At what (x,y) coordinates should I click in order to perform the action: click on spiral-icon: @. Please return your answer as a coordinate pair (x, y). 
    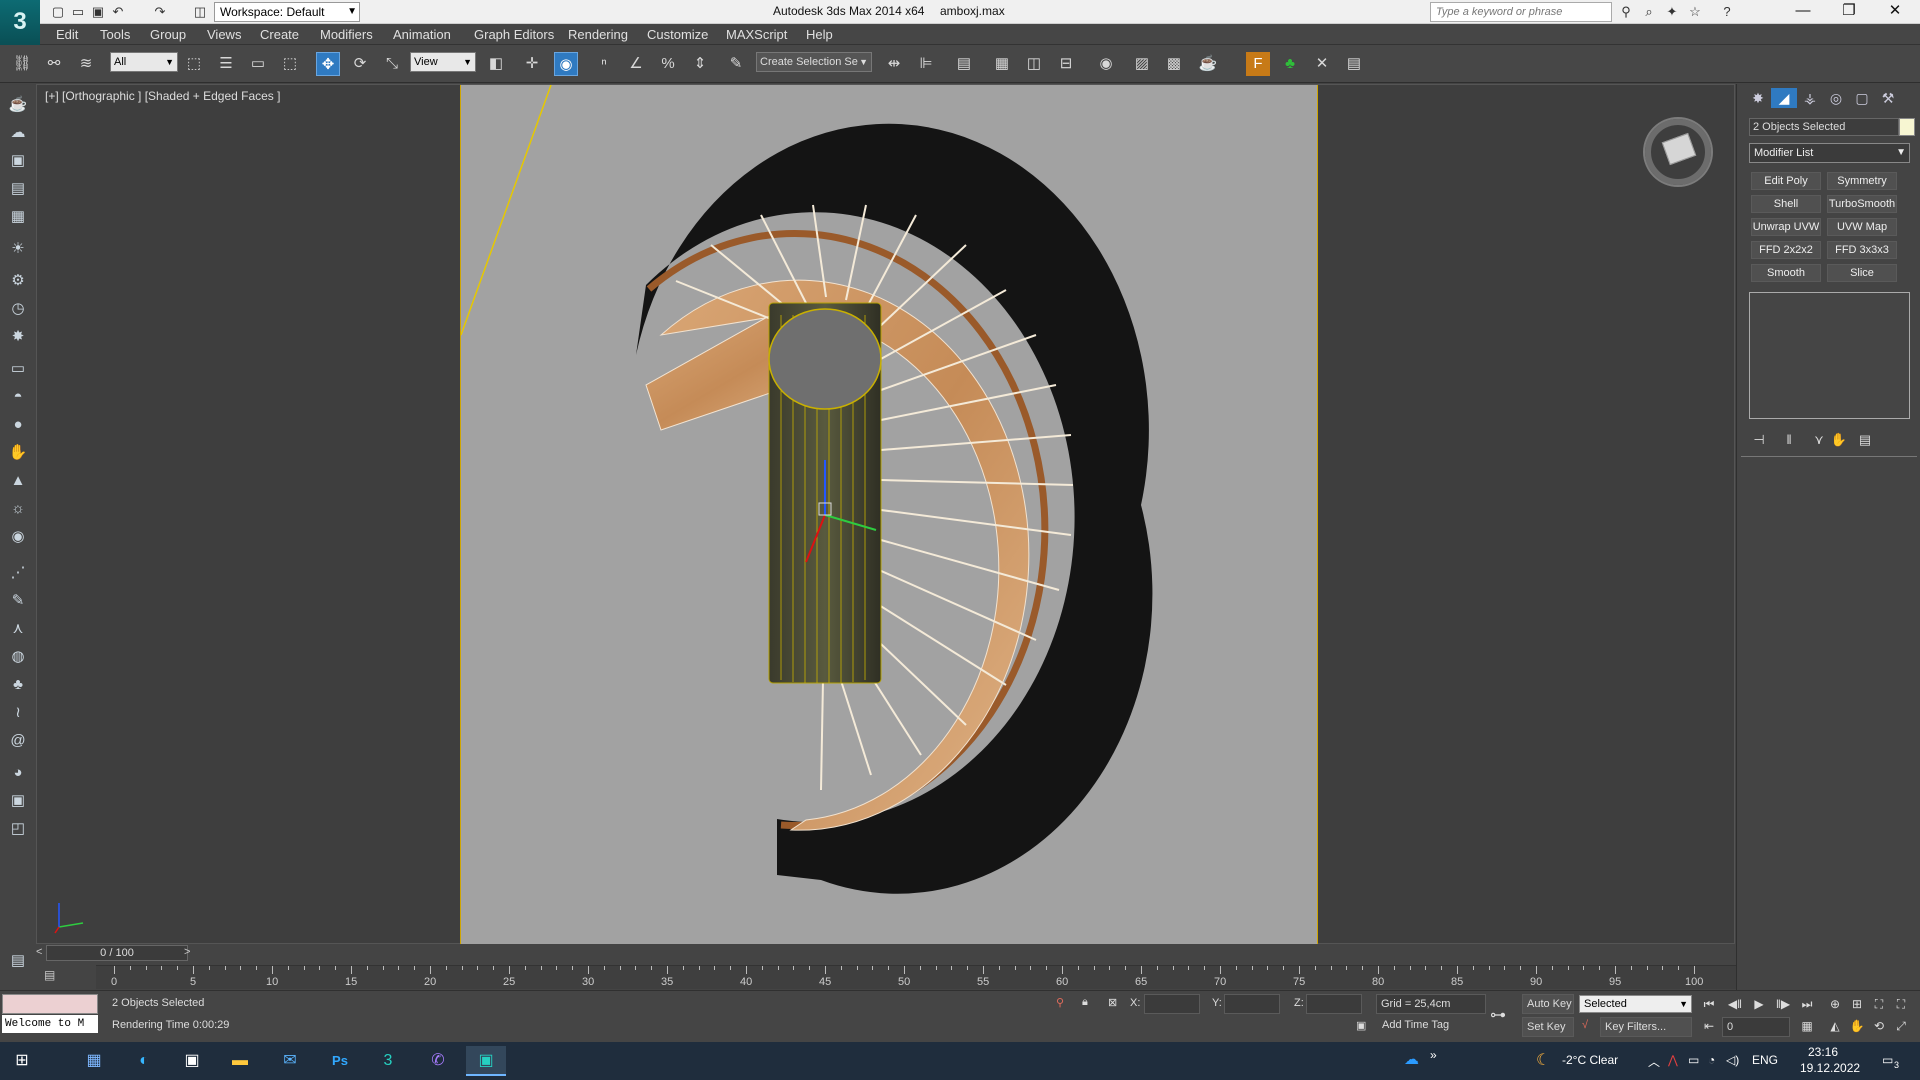
    Looking at the image, I should click on (18, 741).